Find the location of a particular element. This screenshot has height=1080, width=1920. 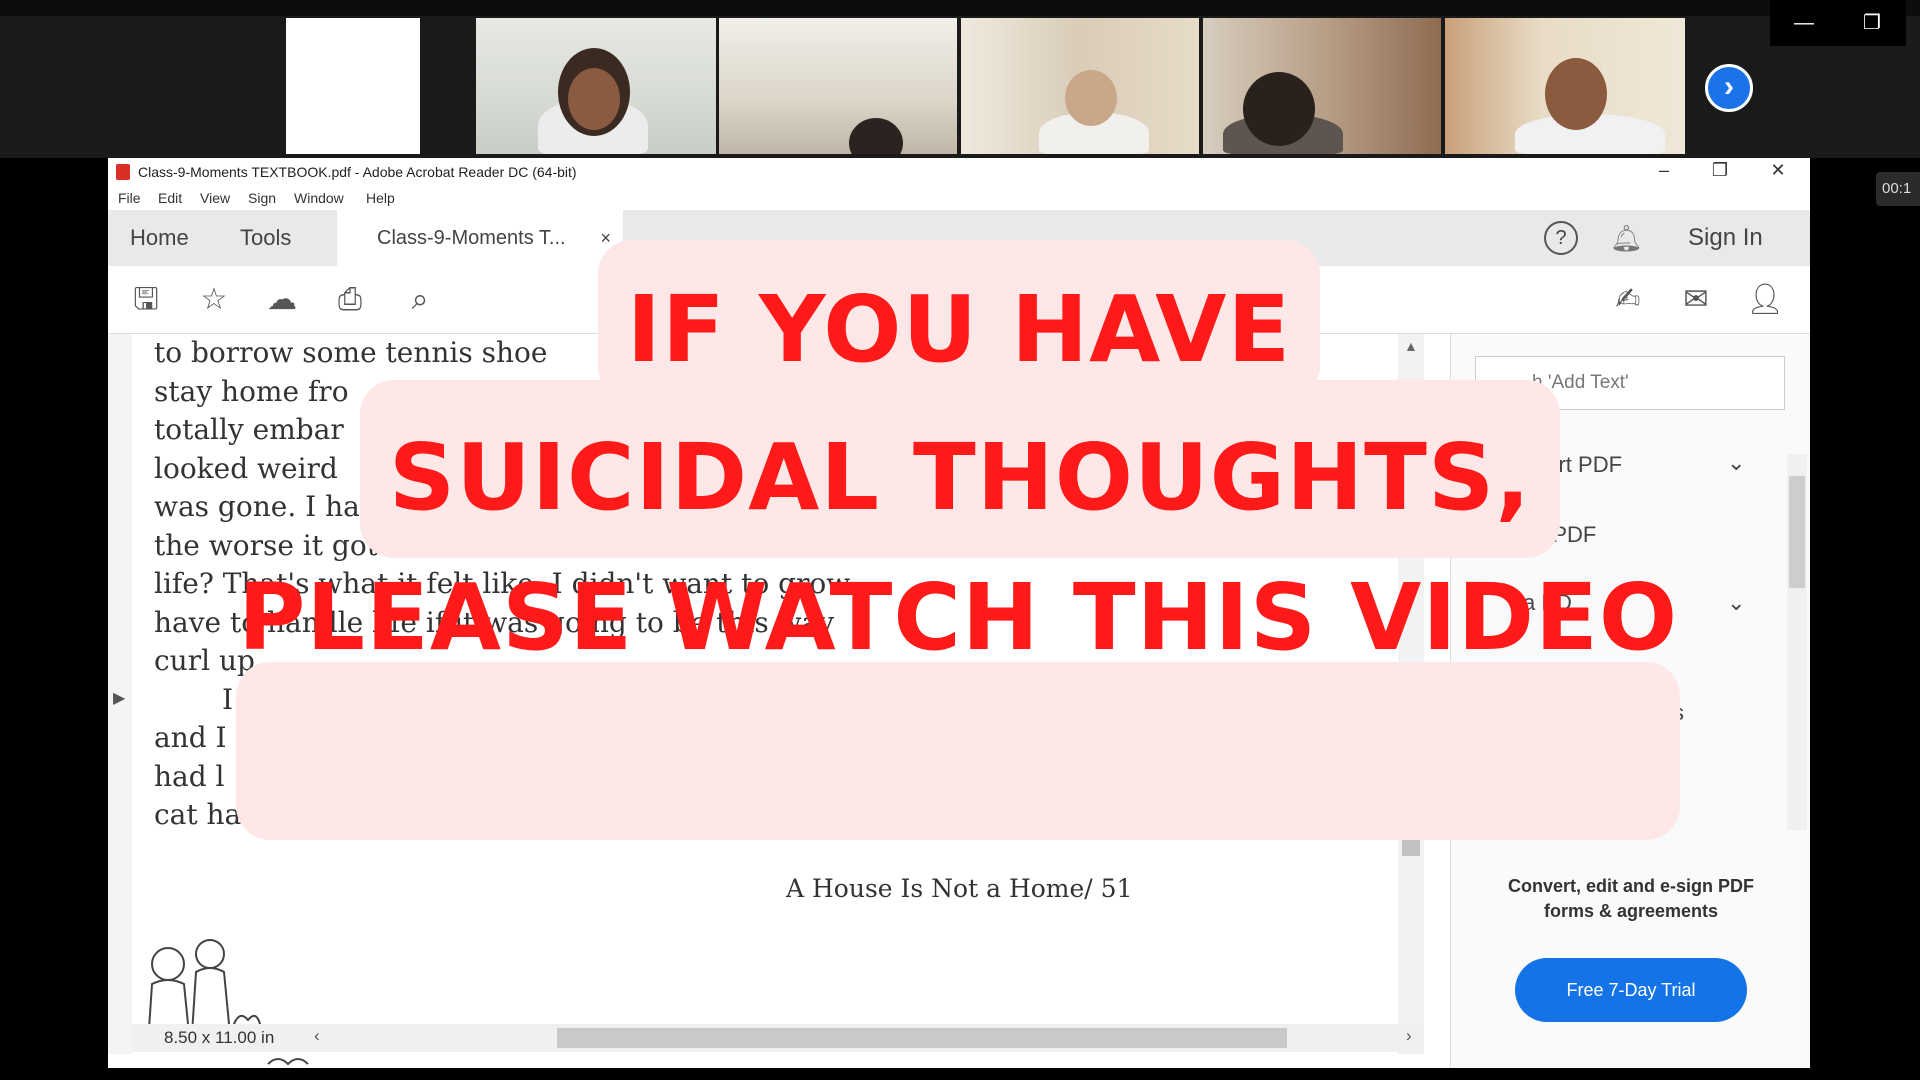

promo-line: Convert, edit and e-sign PDF is located at coordinates (1631, 886).